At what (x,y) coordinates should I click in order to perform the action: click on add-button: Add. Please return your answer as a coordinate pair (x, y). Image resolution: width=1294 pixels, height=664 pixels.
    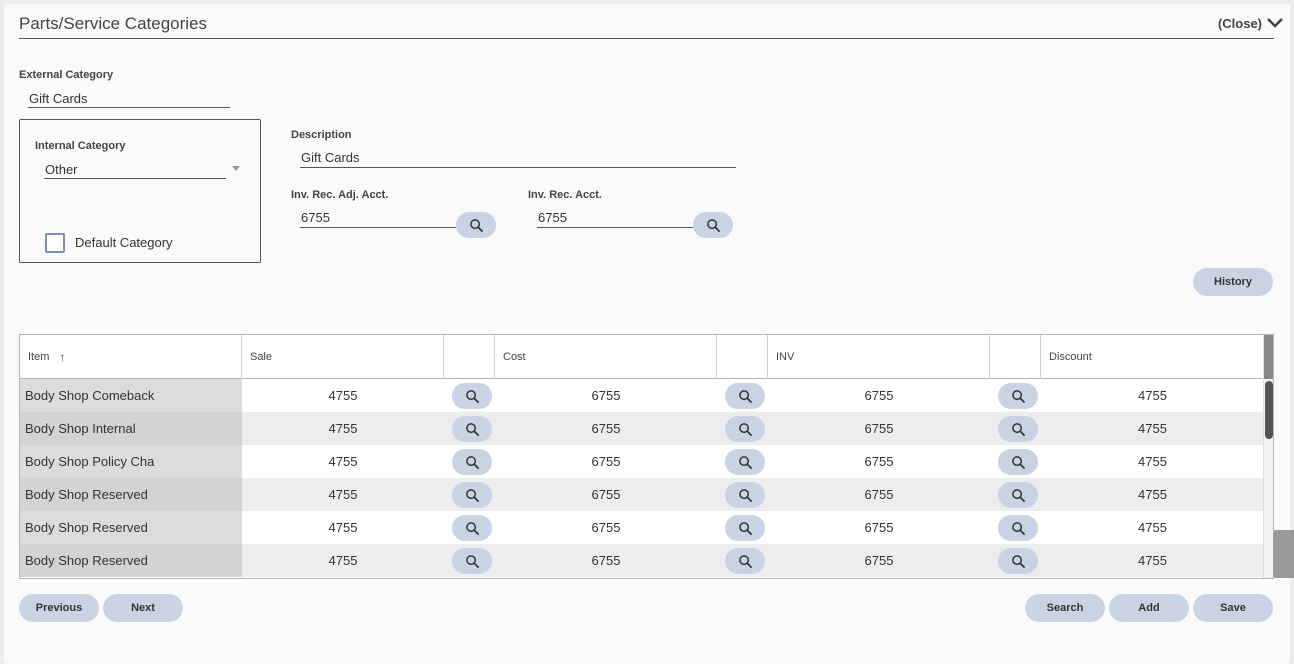
    Looking at the image, I should click on (1149, 608).